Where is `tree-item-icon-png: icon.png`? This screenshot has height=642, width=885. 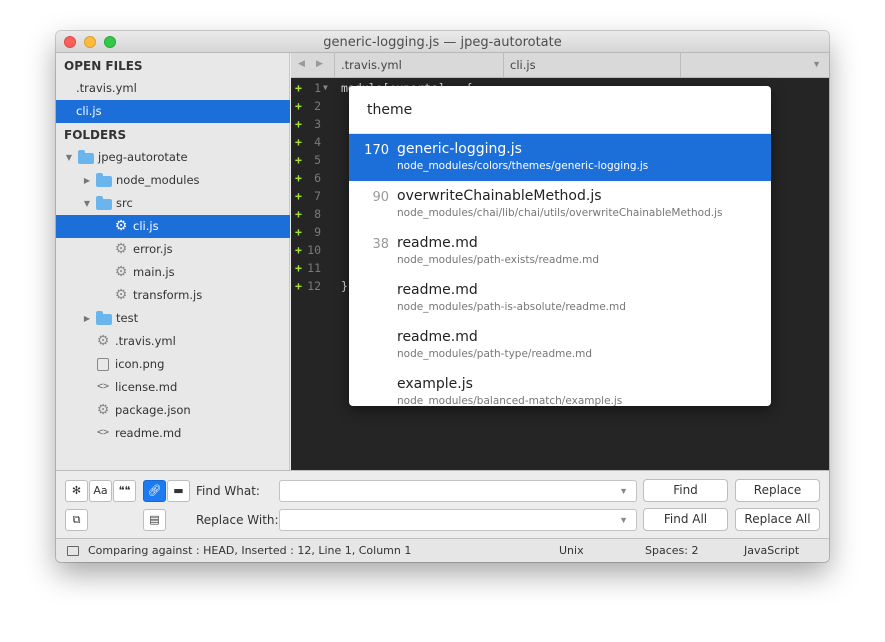
tree-item-icon-png: icon.png is located at coordinates (173, 364).